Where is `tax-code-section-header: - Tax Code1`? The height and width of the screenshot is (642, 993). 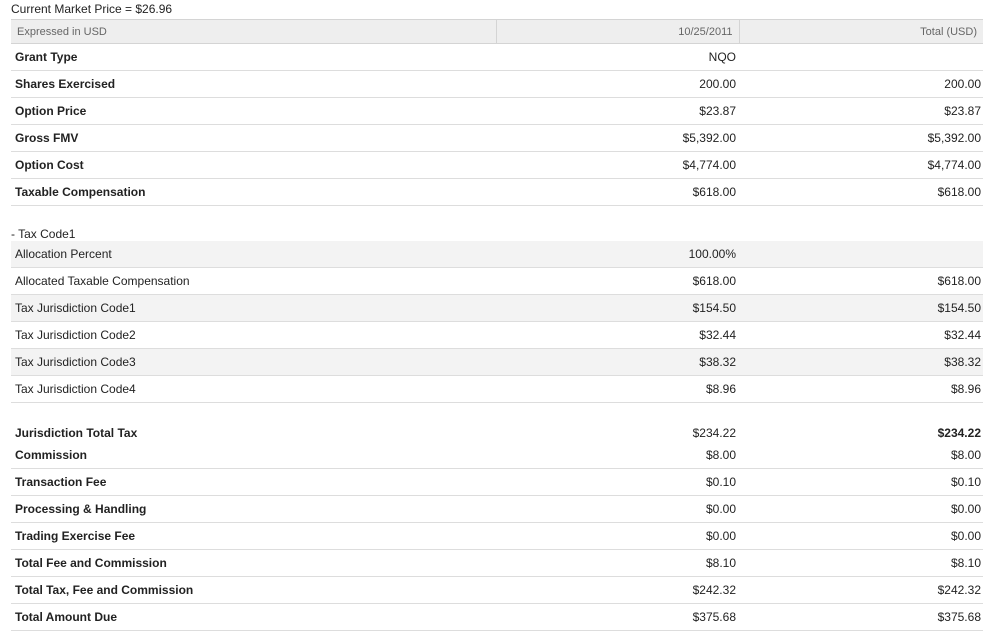 tax-code-section-header: - Tax Code1 is located at coordinates (497, 234).